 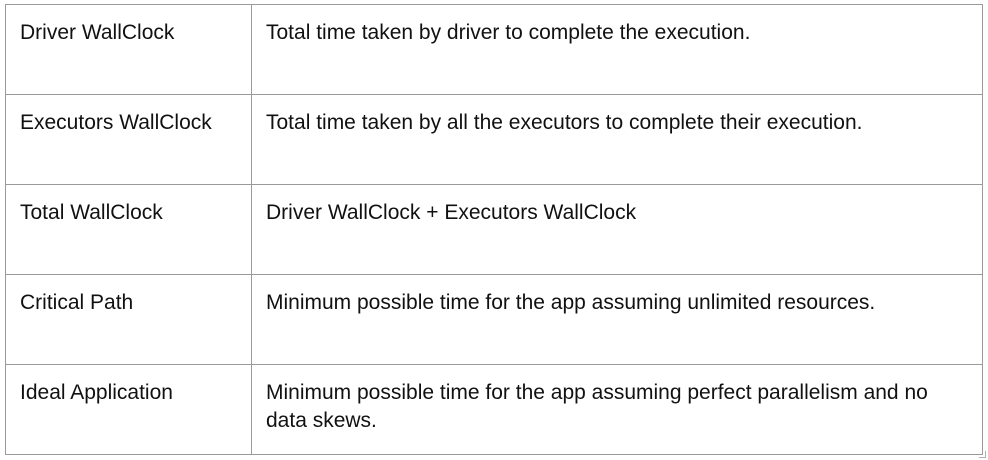 I want to click on metric-name-cell: Driver WallClock, so click(x=128, y=49).